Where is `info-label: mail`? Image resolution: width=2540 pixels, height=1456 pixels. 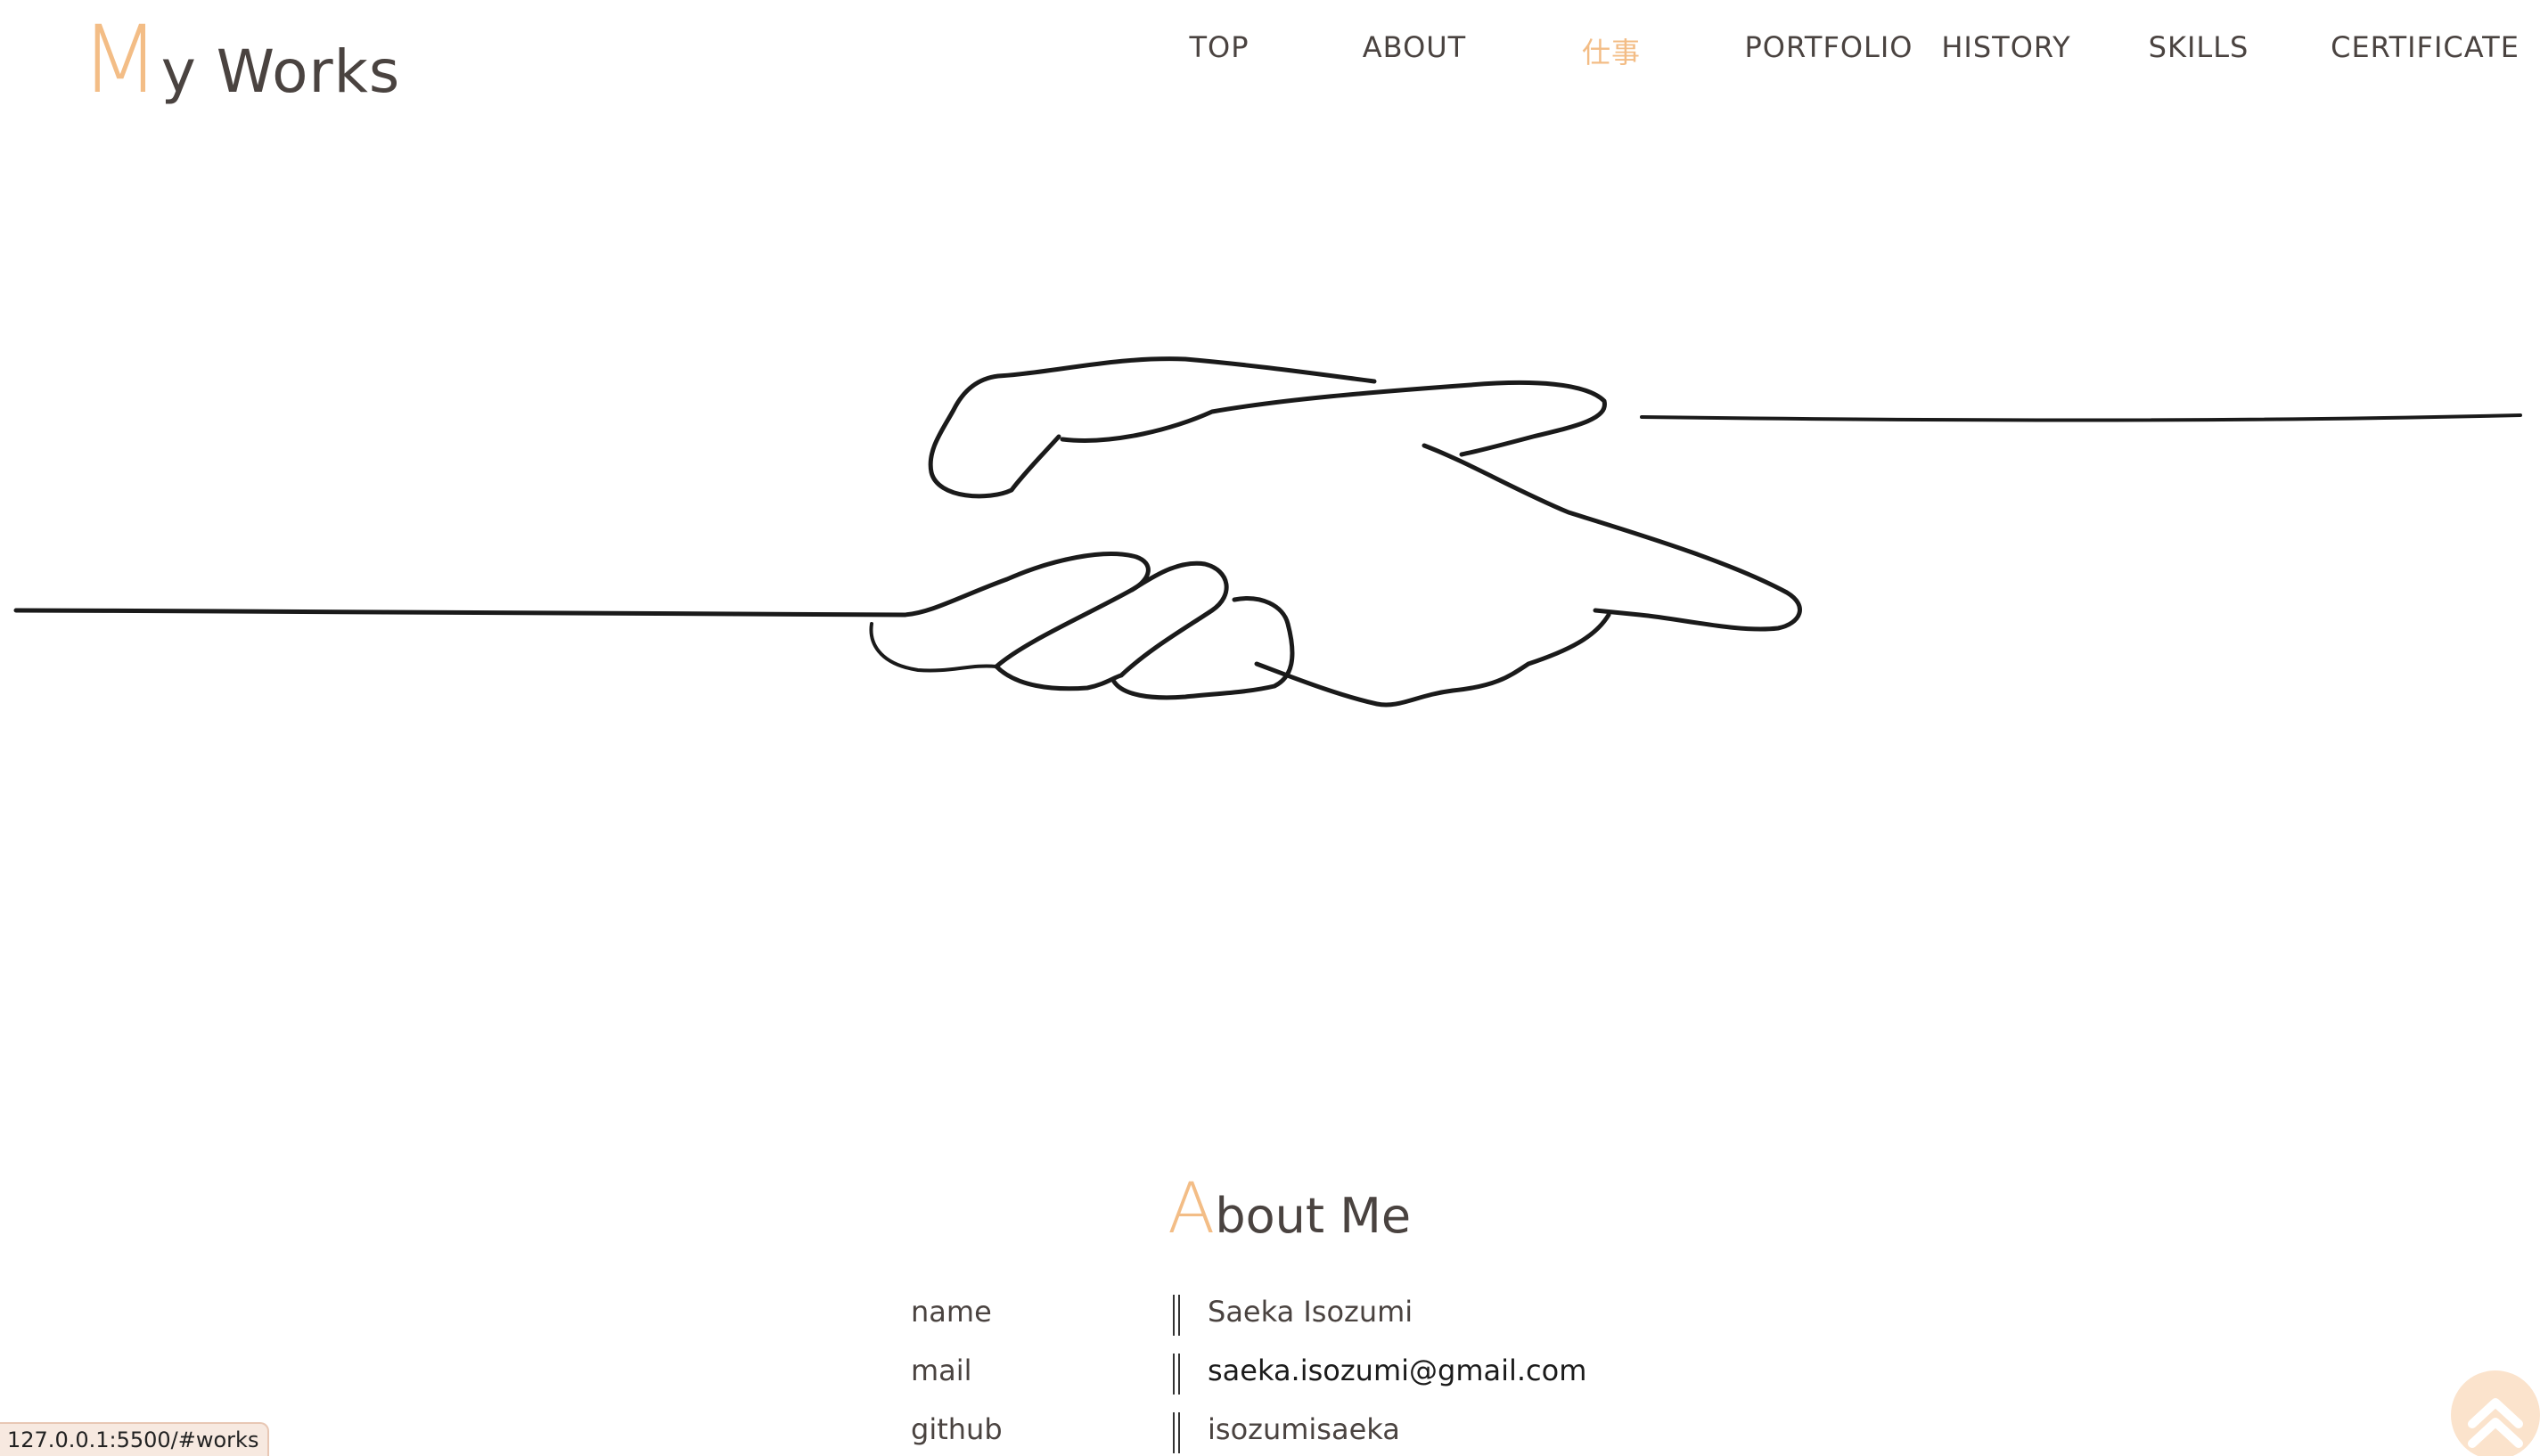 info-label: mail is located at coordinates (941, 1370).